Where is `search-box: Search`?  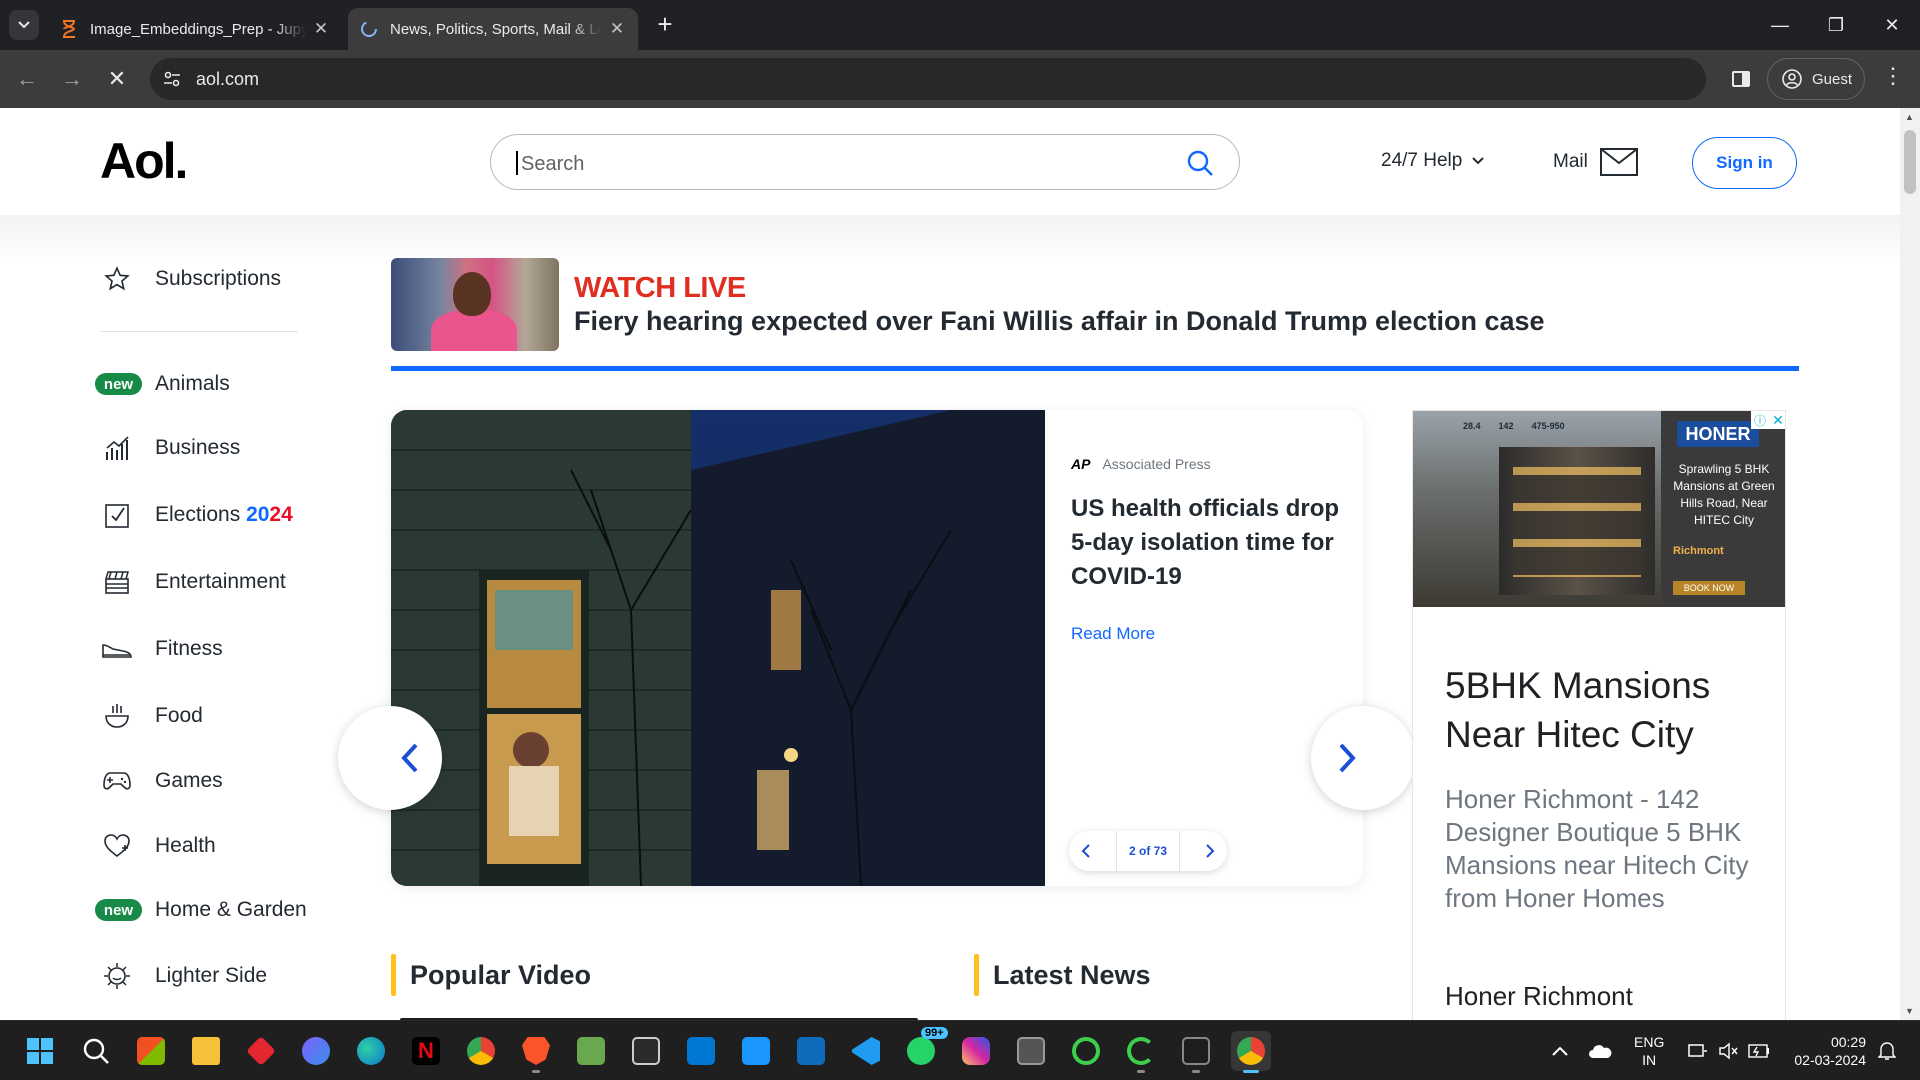
search-box: Search is located at coordinates (865, 162).